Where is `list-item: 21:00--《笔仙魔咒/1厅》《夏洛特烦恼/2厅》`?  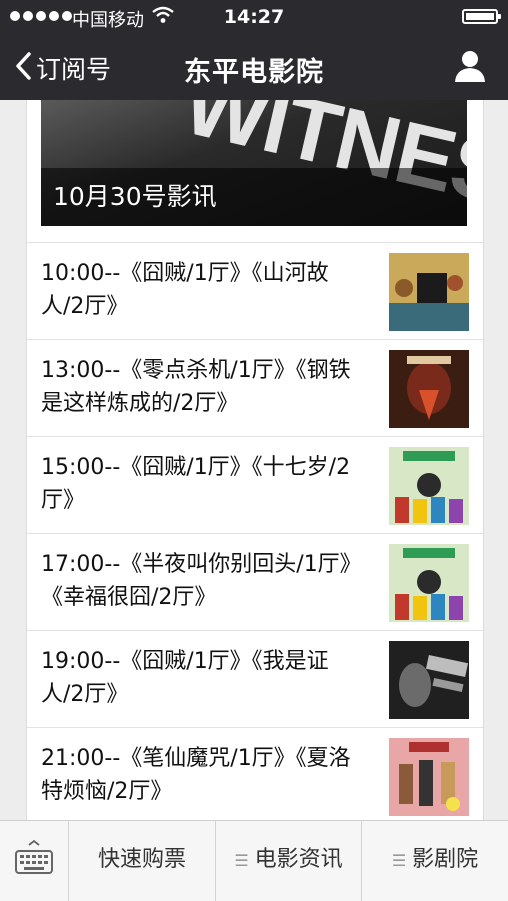
list-item: 21:00--《笔仙魔咒/1厅》《夏洛特烦恼/2厅》 is located at coordinates (255, 773).